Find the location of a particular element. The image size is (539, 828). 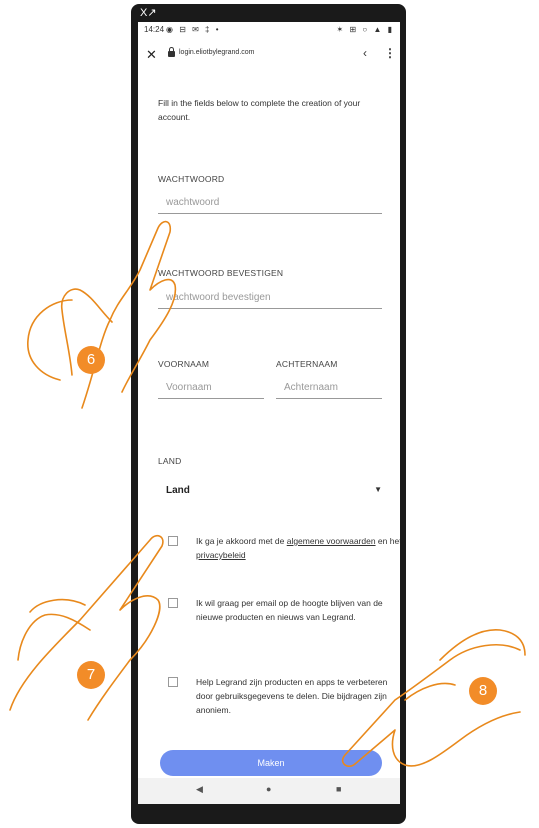

hand-7-outline is located at coordinates (86, 627).